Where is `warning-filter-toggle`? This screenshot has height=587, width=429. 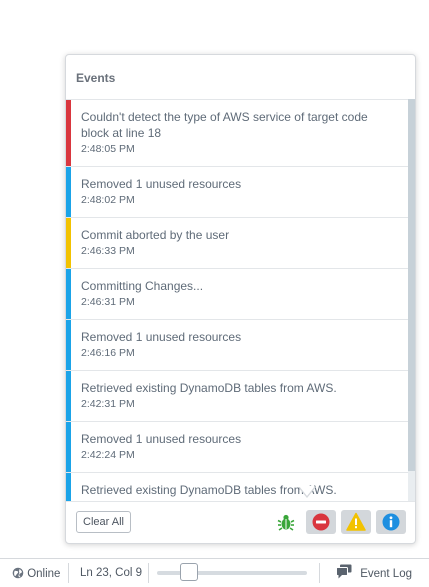 warning-filter-toggle is located at coordinates (356, 522).